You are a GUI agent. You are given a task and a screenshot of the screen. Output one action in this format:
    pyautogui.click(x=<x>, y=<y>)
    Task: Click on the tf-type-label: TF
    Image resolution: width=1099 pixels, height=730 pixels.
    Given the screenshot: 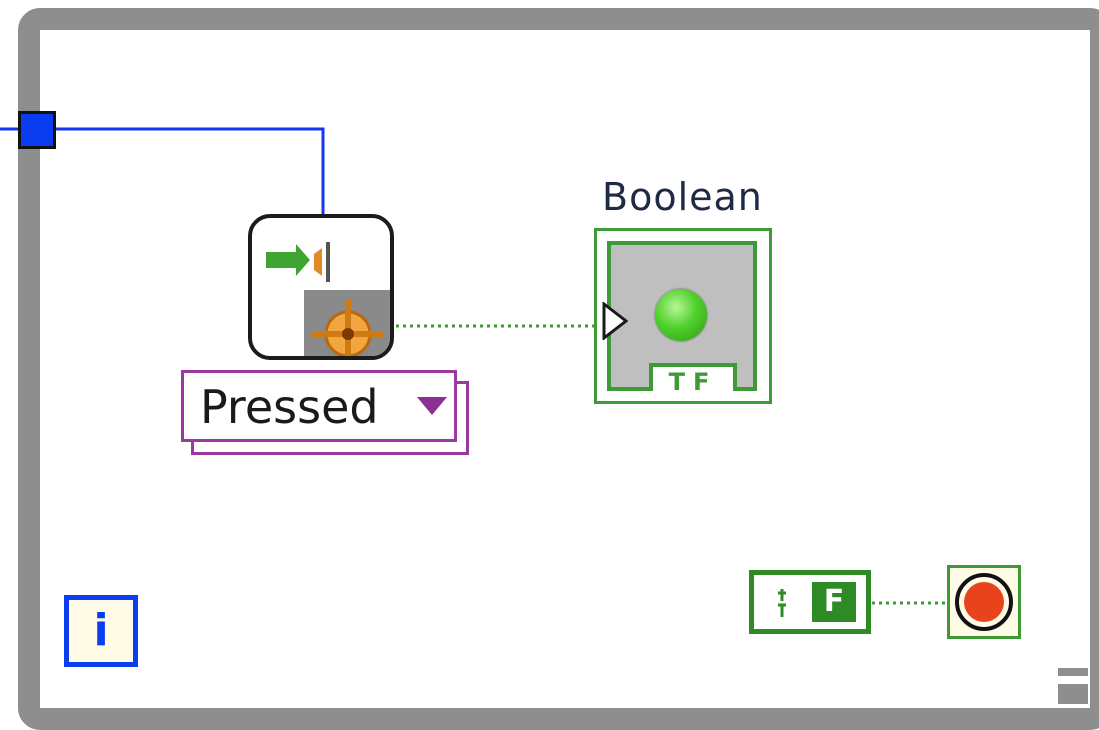 What is the action you would take?
    pyautogui.click(x=693, y=379)
    